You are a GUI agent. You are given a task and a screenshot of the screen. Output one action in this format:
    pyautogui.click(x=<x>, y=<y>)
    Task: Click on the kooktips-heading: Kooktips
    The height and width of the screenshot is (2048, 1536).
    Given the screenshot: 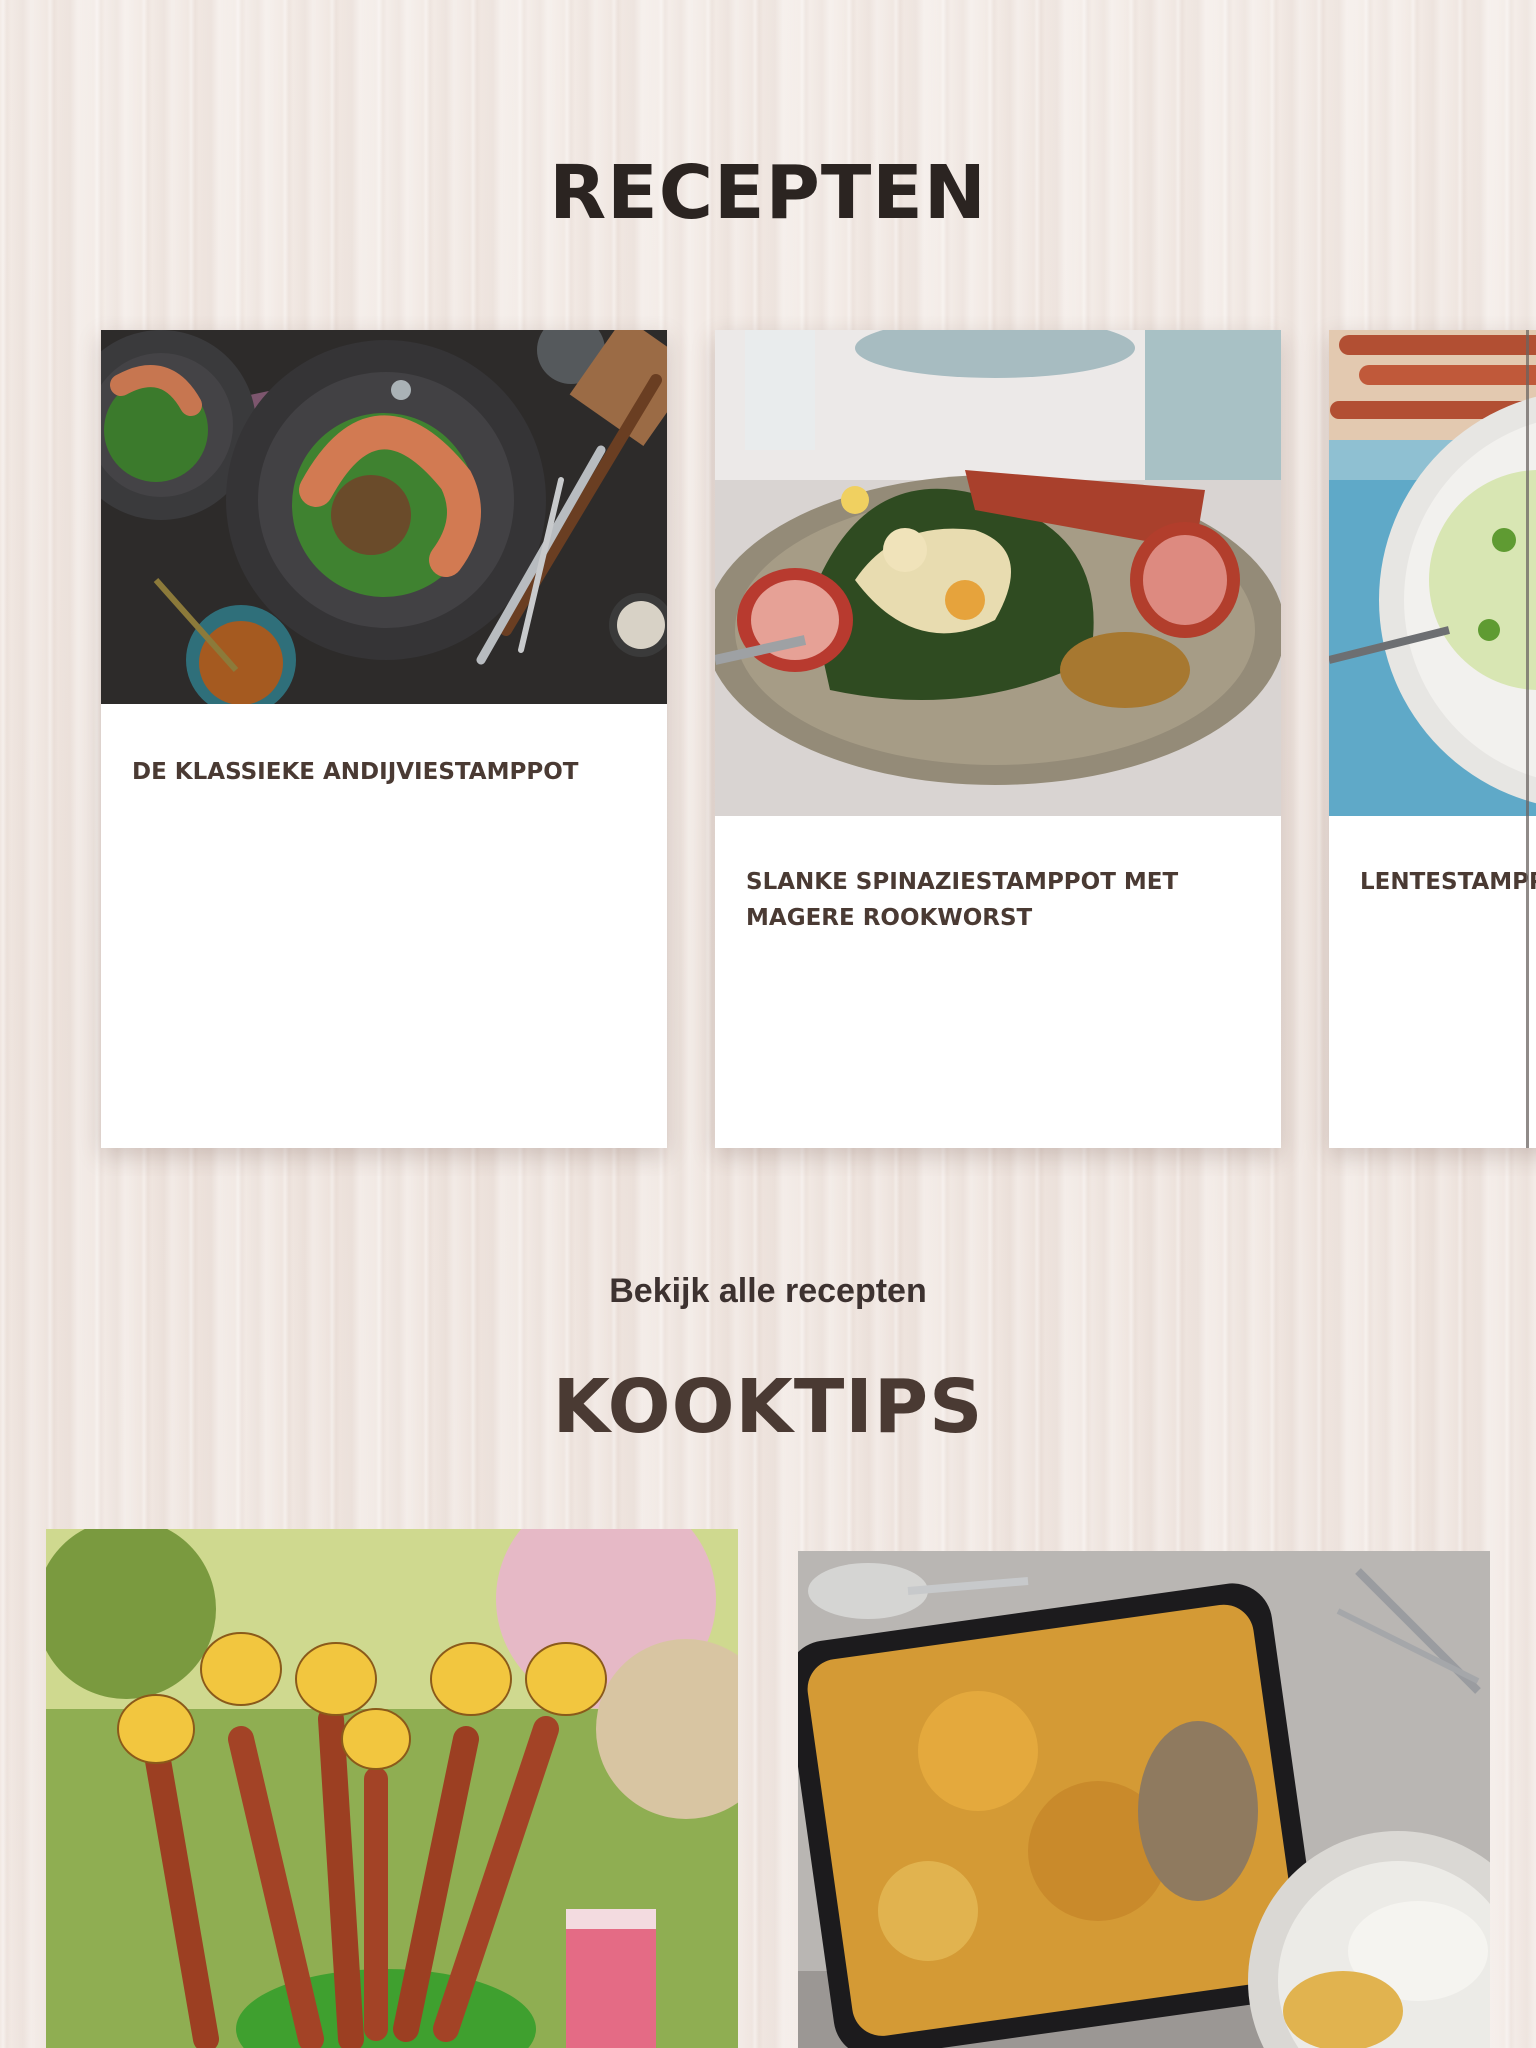 What is the action you would take?
    pyautogui.click(x=768, y=1407)
    